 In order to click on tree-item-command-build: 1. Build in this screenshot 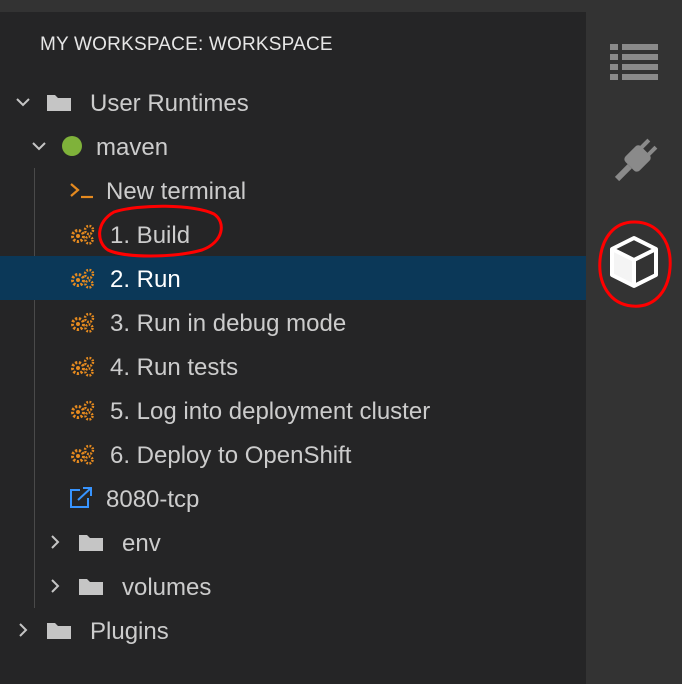, I will do `click(293, 234)`.